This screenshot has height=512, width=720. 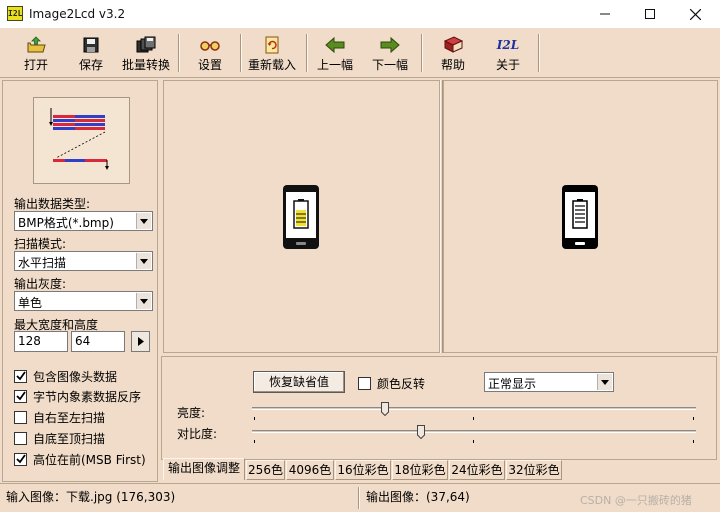 What do you see at coordinates (204, 469) in the screenshot?
I see `tab-0: 输出图像调整` at bounding box center [204, 469].